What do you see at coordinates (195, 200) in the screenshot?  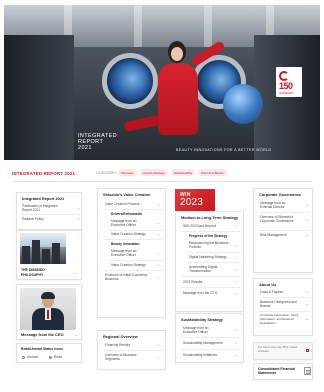 I see `win2023-banner: WIN 2023` at bounding box center [195, 200].